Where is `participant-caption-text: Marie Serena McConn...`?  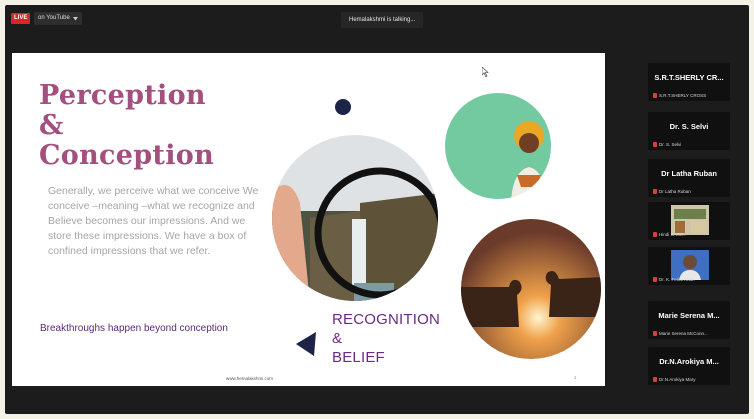
participant-caption-text: Marie Serena McConn... is located at coordinates (683, 333).